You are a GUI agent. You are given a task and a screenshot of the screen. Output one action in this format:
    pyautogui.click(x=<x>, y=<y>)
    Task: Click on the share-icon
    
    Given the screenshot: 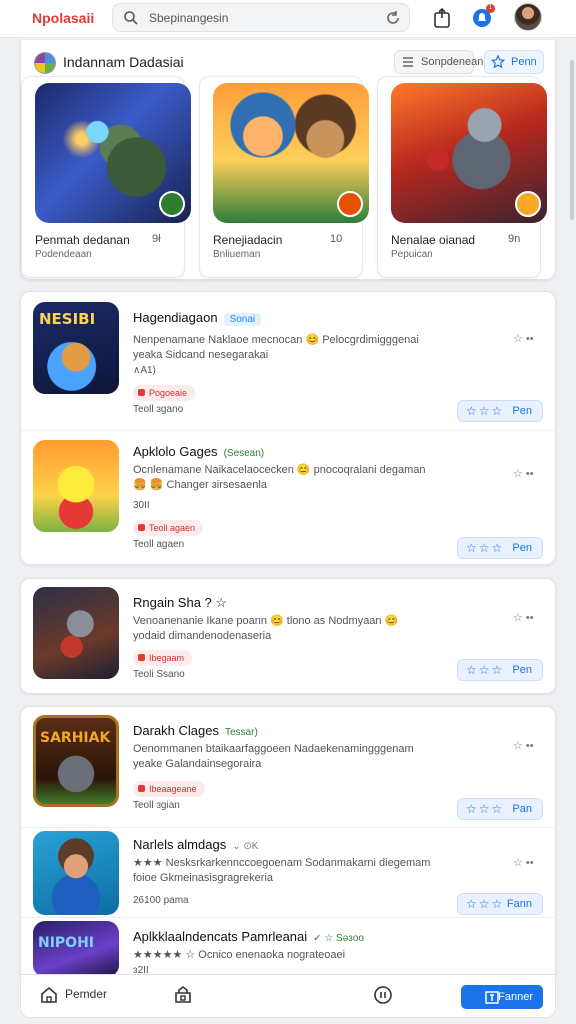 What is the action you would take?
    pyautogui.click(x=442, y=18)
    